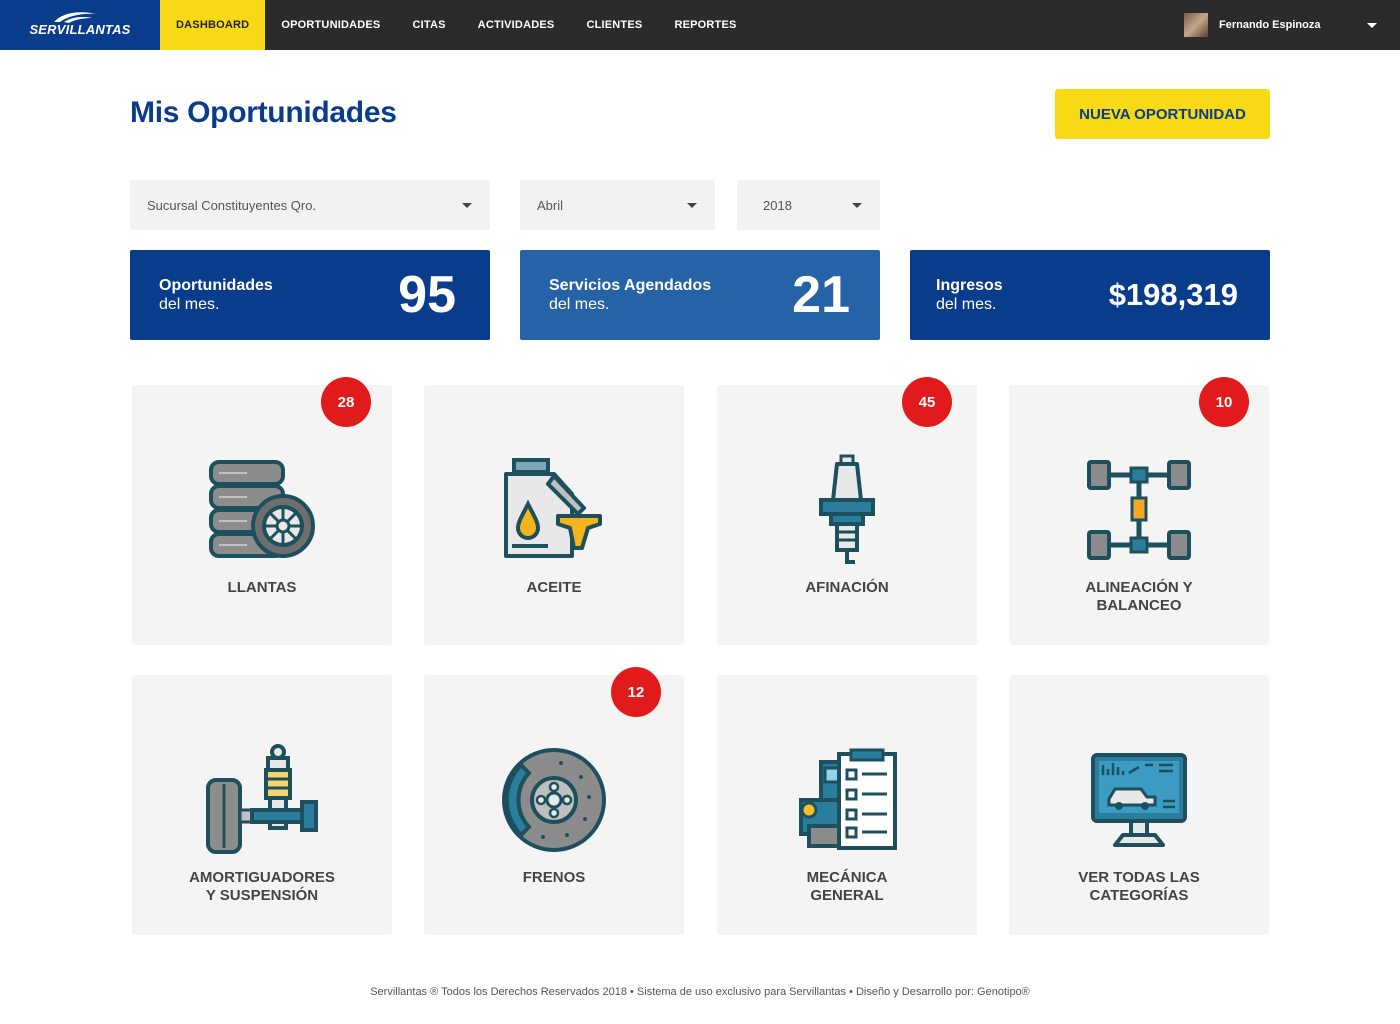  I want to click on month-select-value: Abril, so click(550, 205).